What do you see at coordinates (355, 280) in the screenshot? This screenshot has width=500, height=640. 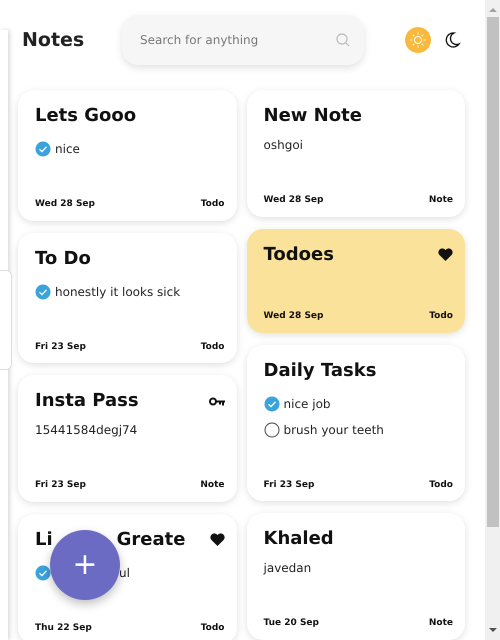 I see `note-card: Todoes Wed 28 Sep Todo` at bounding box center [355, 280].